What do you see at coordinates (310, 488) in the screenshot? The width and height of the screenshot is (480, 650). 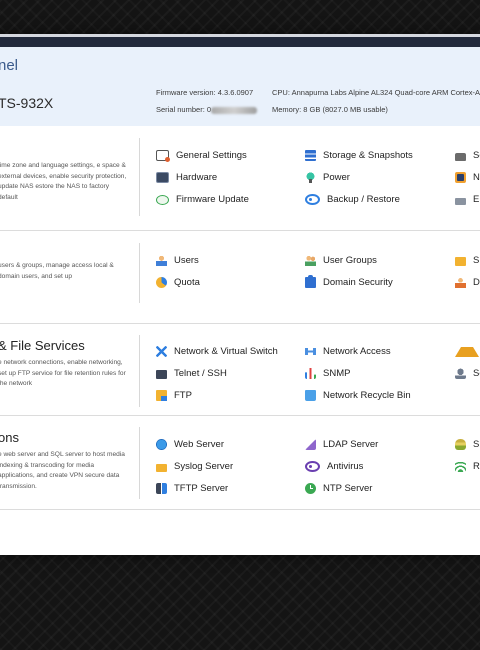 I see `ntp-icon` at bounding box center [310, 488].